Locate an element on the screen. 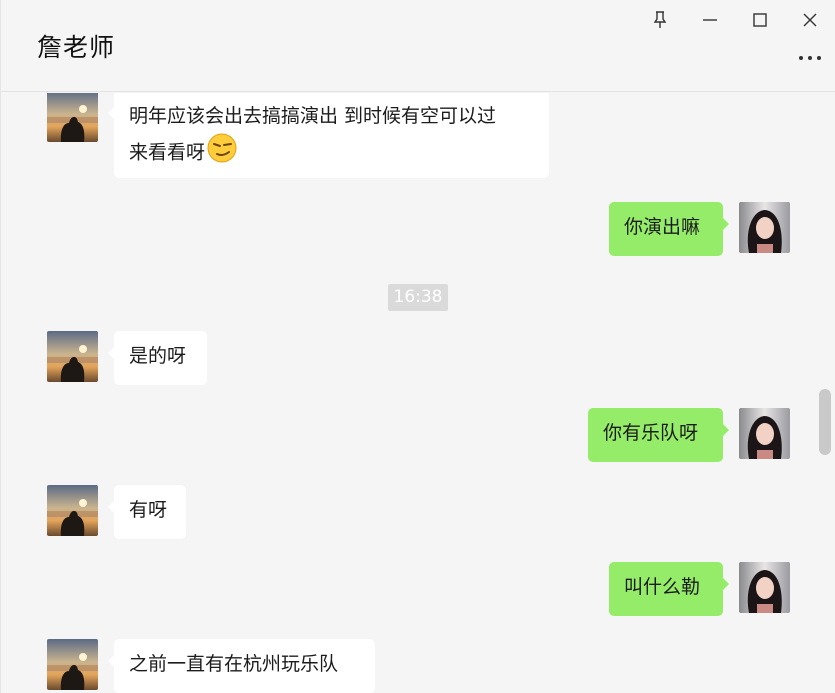 The height and width of the screenshot is (693, 835). close-icon is located at coordinates (810, 20).